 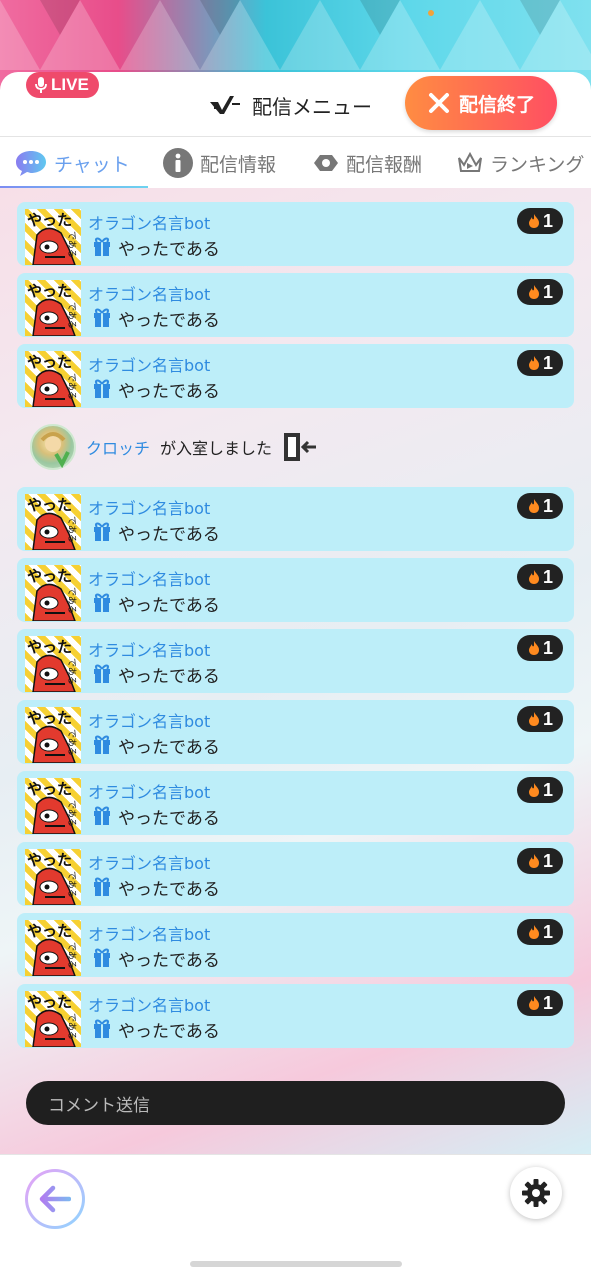 I want to click on tab-chat-label: チャット, so click(x=92, y=164).